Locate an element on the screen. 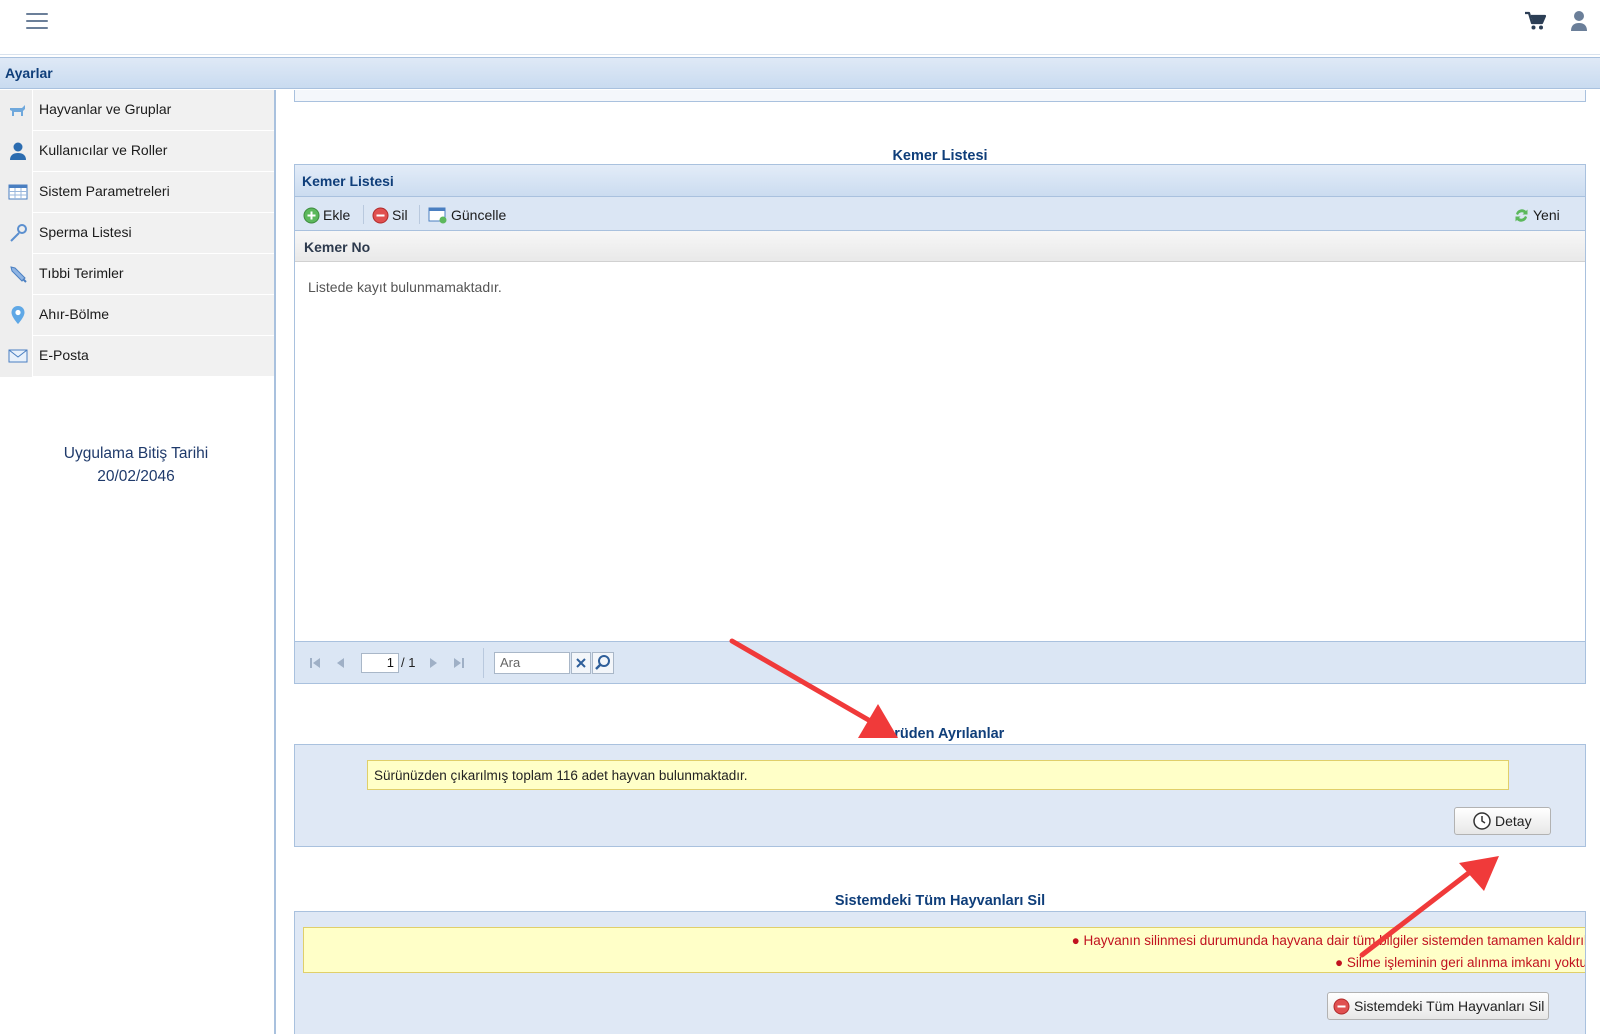  delete-label: Sil is located at coordinates (400, 215).